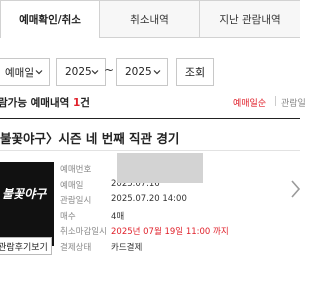 This screenshot has width=320, height=300. I want to click on cancel-deadline-value: 2025년 07월 19일 11:00 까지, so click(170, 232).